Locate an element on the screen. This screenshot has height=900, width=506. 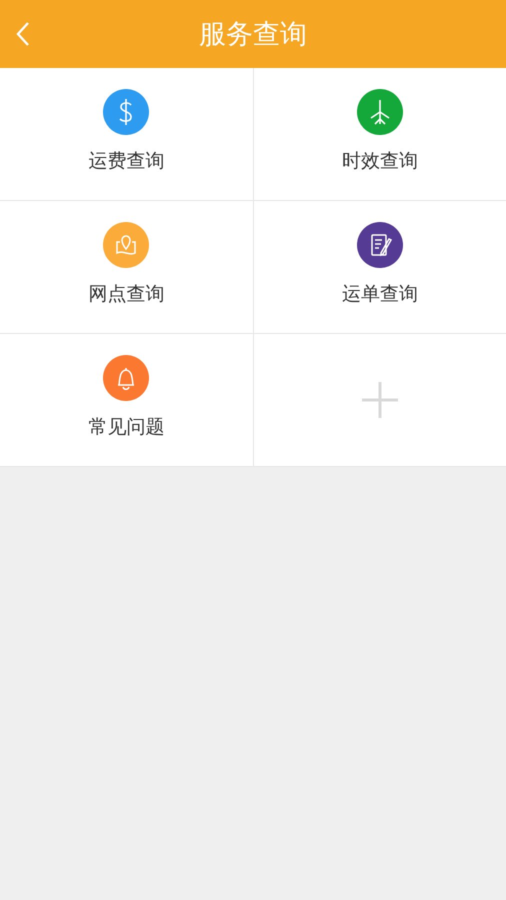
tile-label: 网点查询 is located at coordinates (126, 294).